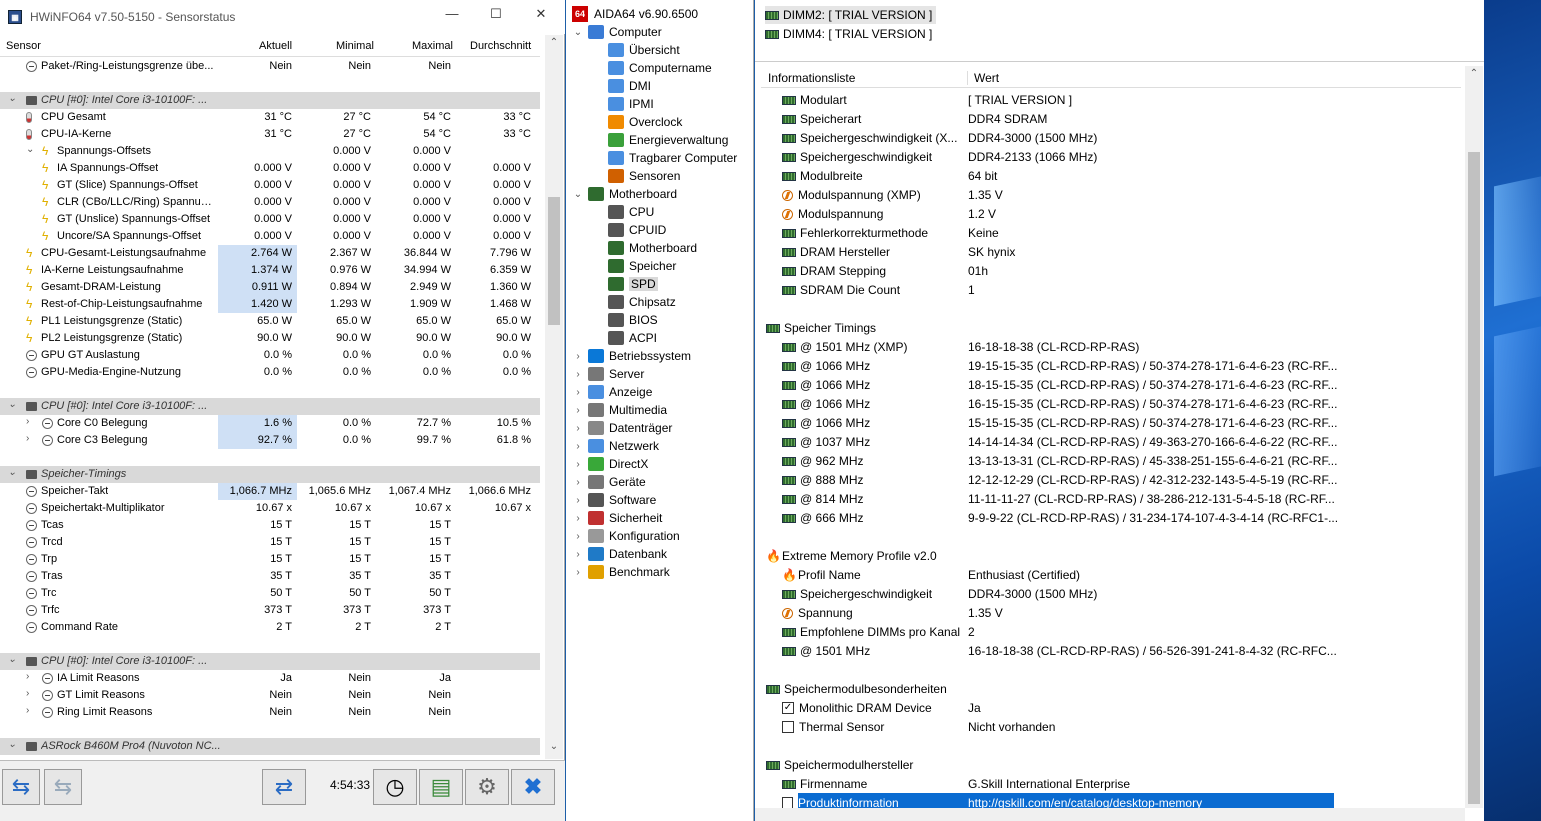  I want to click on info-section-header: Speichermodulbesonderheiten, so click(1110, 688).